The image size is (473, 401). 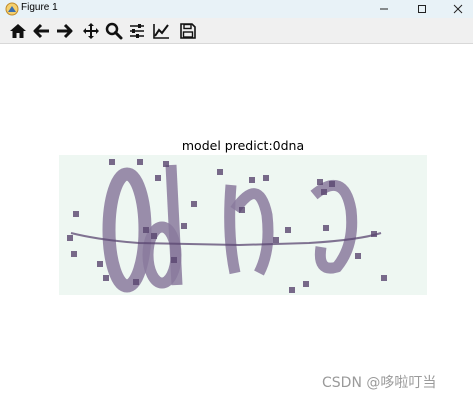 I want to click on save-button, so click(x=188, y=31).